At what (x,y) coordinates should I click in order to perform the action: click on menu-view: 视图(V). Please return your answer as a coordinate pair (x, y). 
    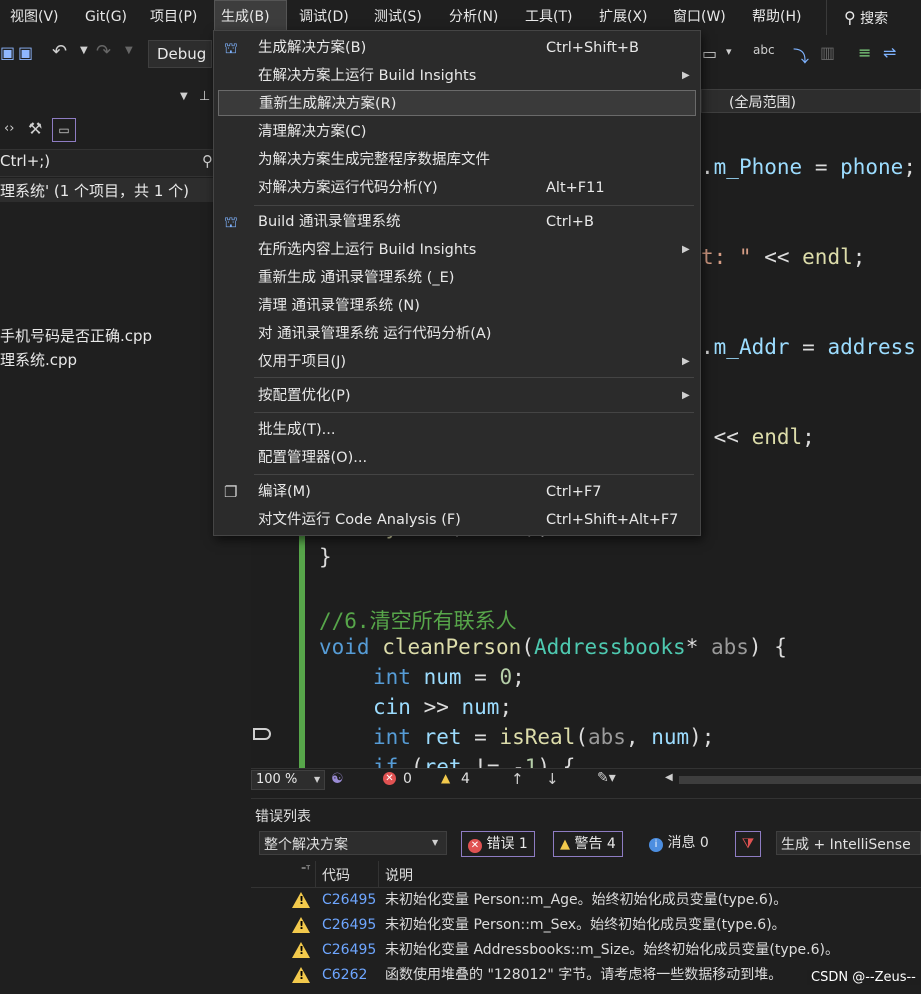
    Looking at the image, I should click on (34, 17).